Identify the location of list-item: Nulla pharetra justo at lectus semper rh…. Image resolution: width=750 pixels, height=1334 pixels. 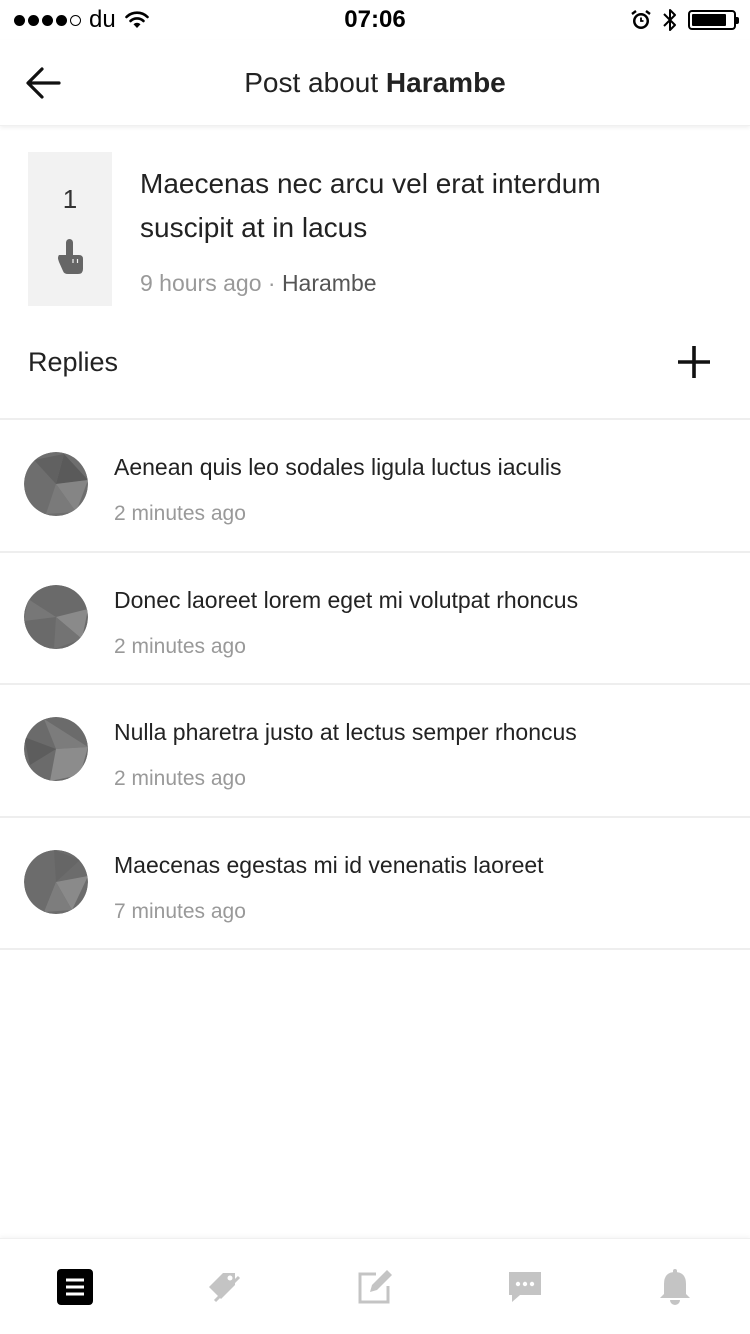
(375, 751).